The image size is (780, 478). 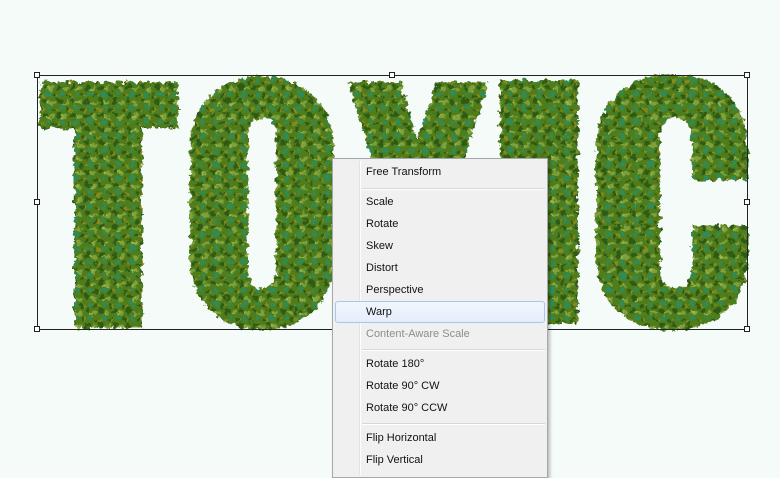 I want to click on menu-item-rotate-90-ccw: Rotate 90° CCW, so click(x=440, y=408).